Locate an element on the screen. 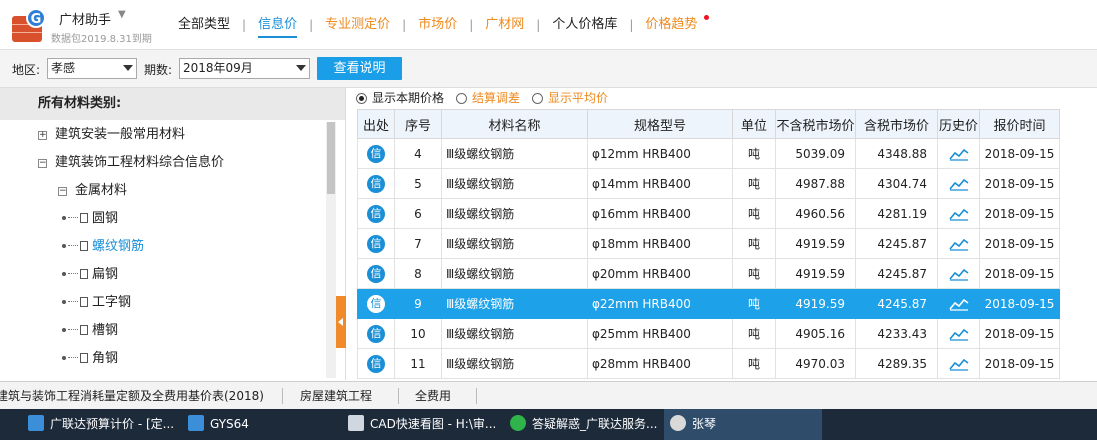  cell-price-ex-tax: 4960.56 is located at coordinates (815, 213).